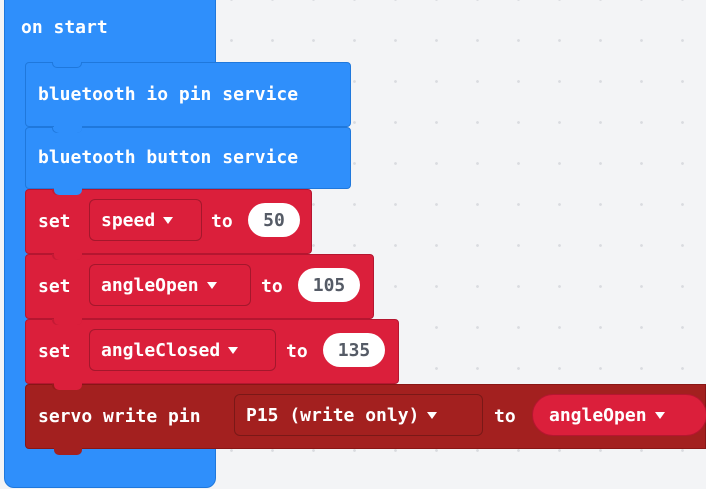 This screenshot has height=489, width=706. Describe the element at coordinates (119, 416) in the screenshot. I see `servo-write-pin-label: servo write pin` at that location.